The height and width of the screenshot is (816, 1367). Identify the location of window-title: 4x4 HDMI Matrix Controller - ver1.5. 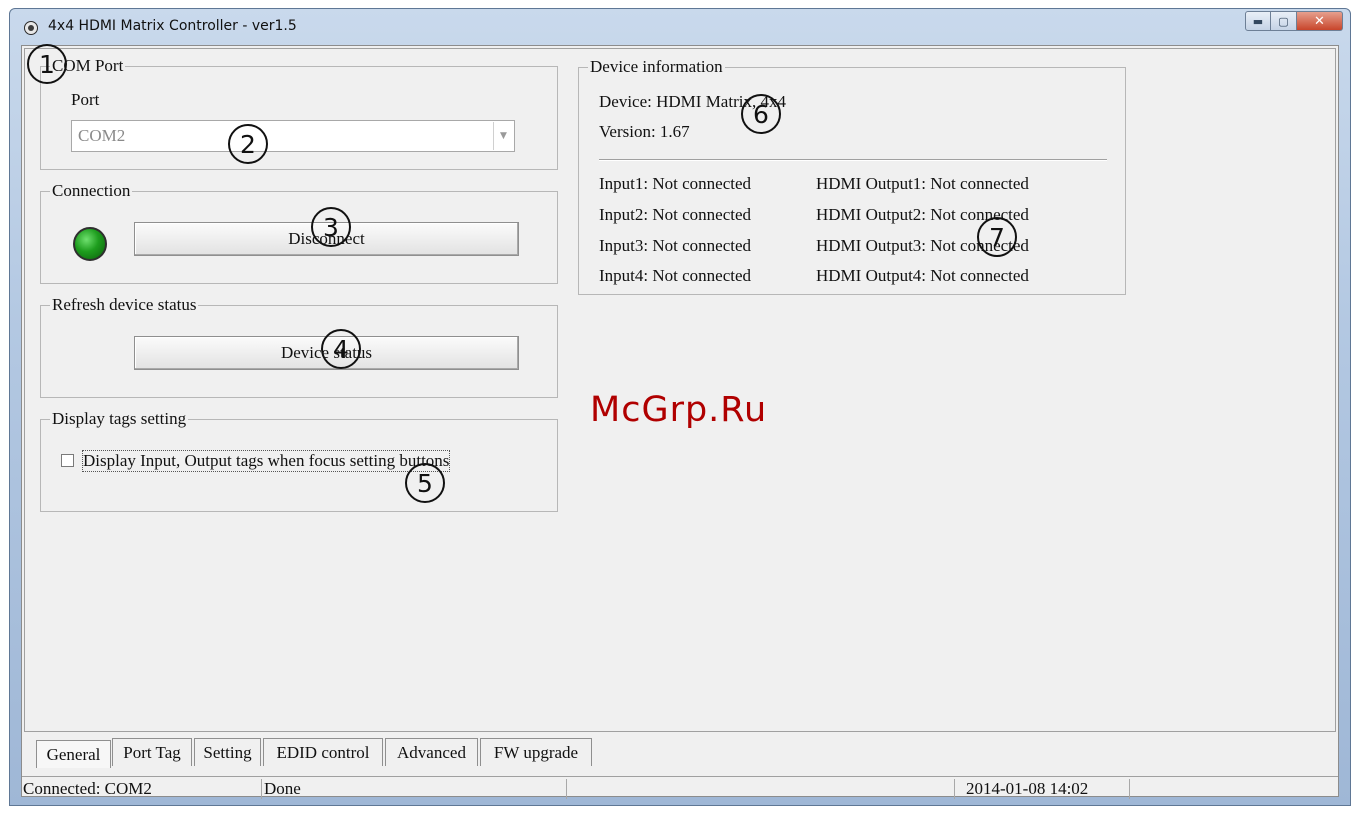
(172, 26).